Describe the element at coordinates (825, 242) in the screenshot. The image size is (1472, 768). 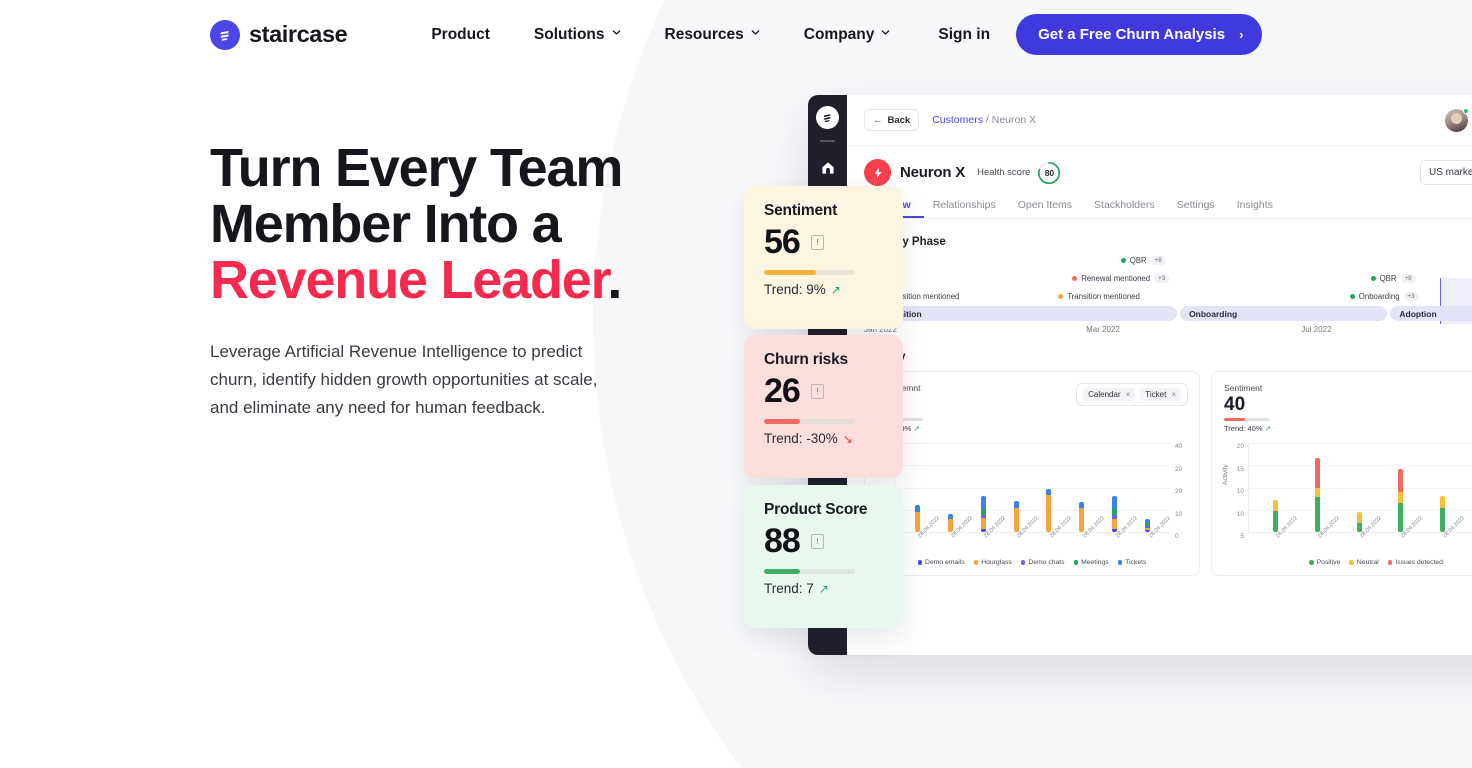
I see `metric-value-row: 56 !` at that location.